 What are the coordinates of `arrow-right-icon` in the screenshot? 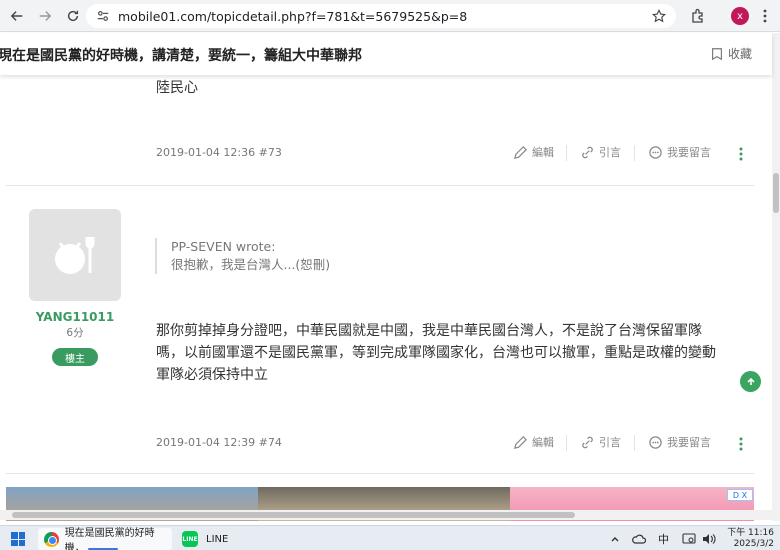 It's located at (45, 15).